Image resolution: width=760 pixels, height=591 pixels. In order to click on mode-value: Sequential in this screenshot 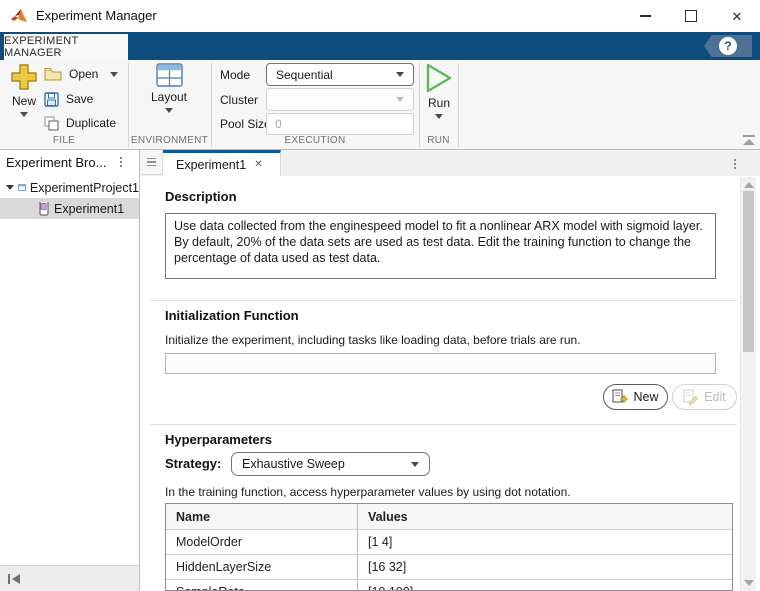, I will do `click(304, 74)`.